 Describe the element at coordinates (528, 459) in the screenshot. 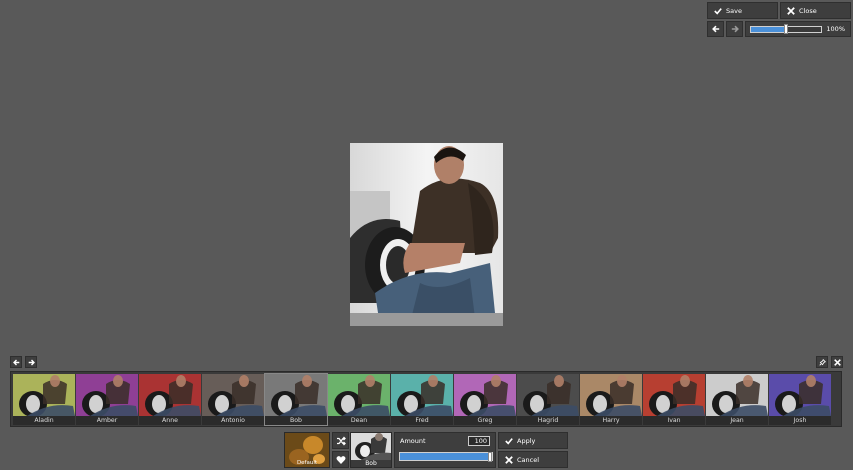

I see `cancel-label: Cancel` at that location.